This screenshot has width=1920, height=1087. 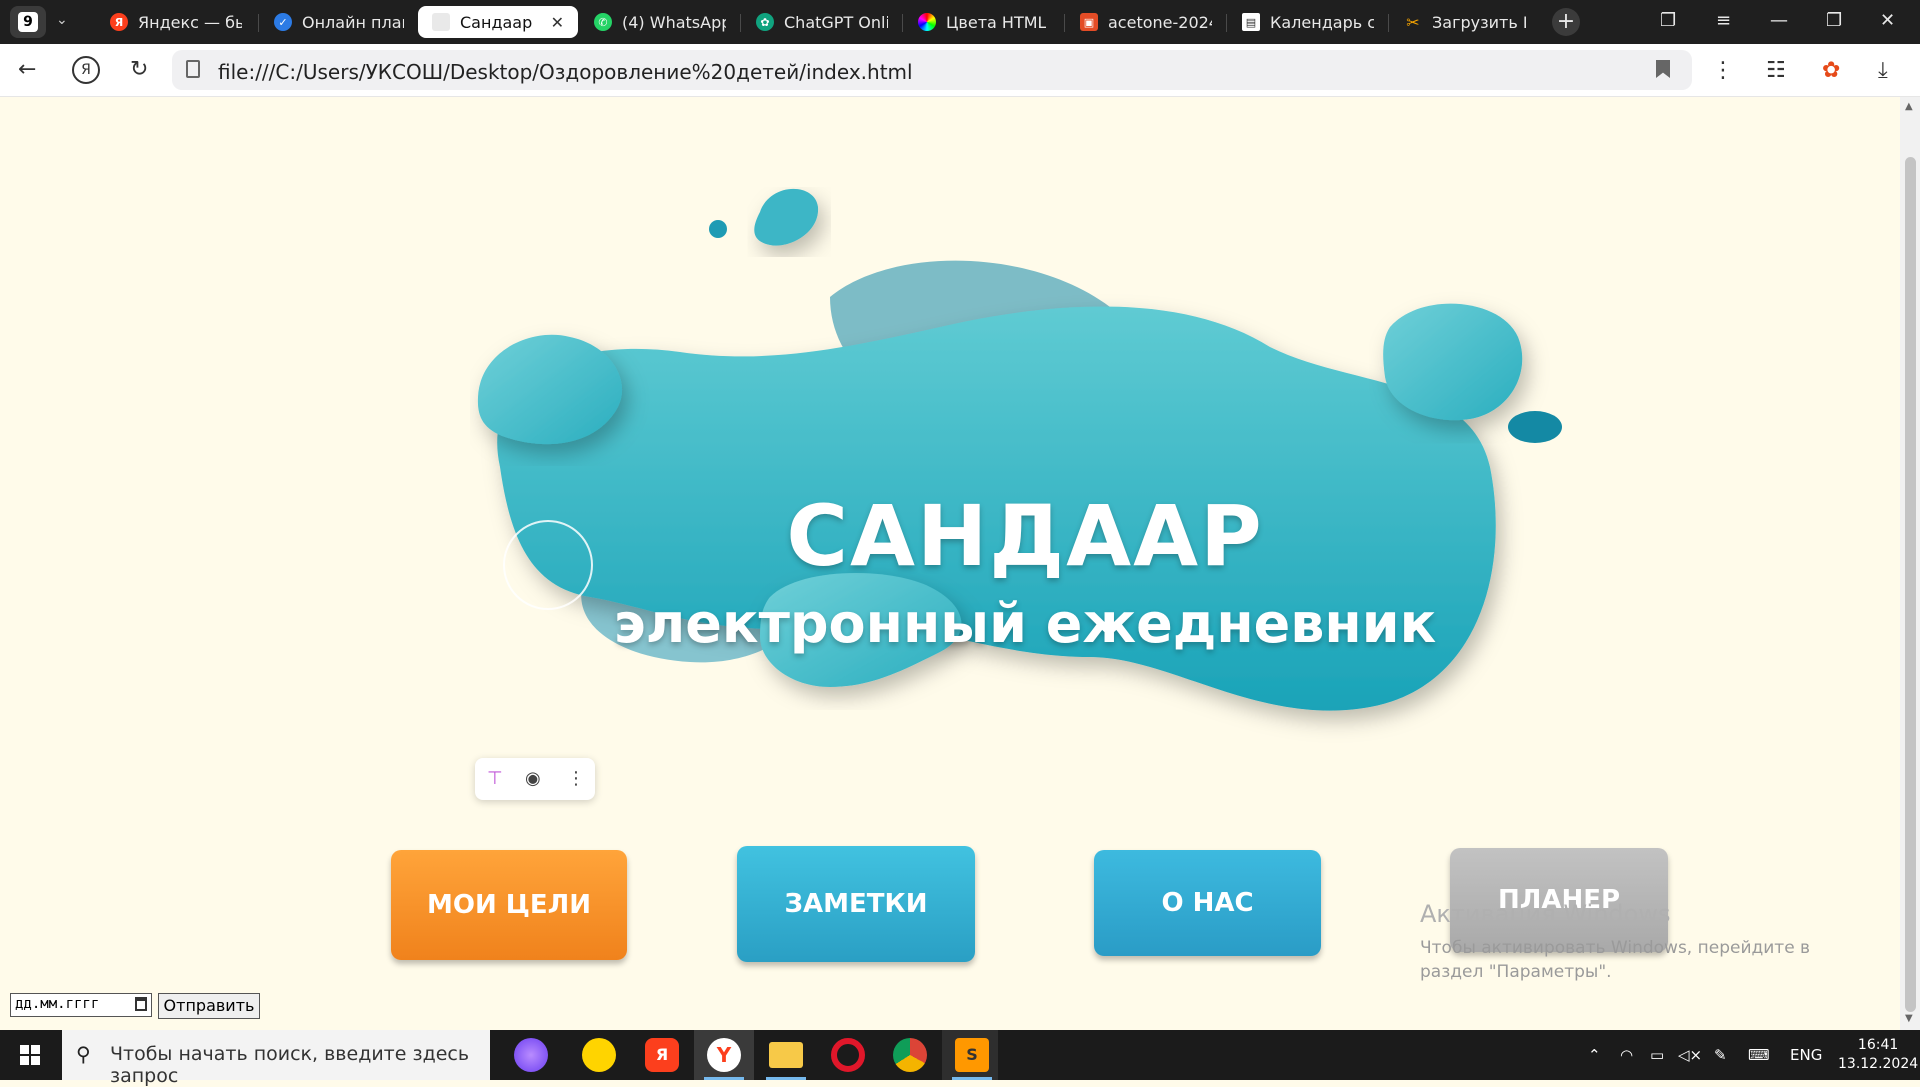 What do you see at coordinates (193, 69) in the screenshot?
I see `file-icon` at bounding box center [193, 69].